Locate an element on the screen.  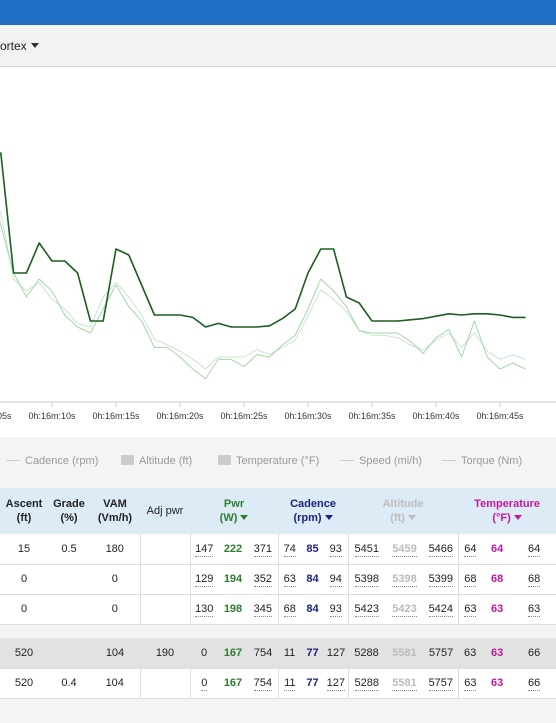
cell-cad-max: 127 is located at coordinates (336, 652).